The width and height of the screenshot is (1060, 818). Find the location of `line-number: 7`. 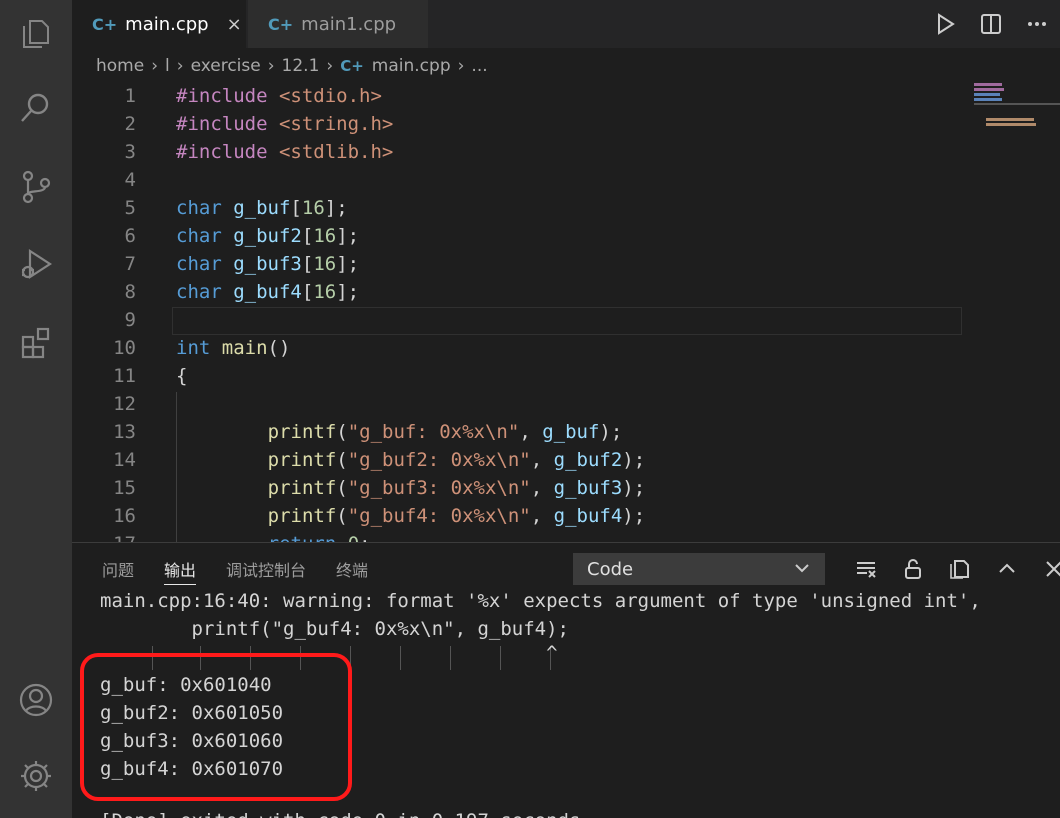

line-number: 7 is located at coordinates (130, 264).